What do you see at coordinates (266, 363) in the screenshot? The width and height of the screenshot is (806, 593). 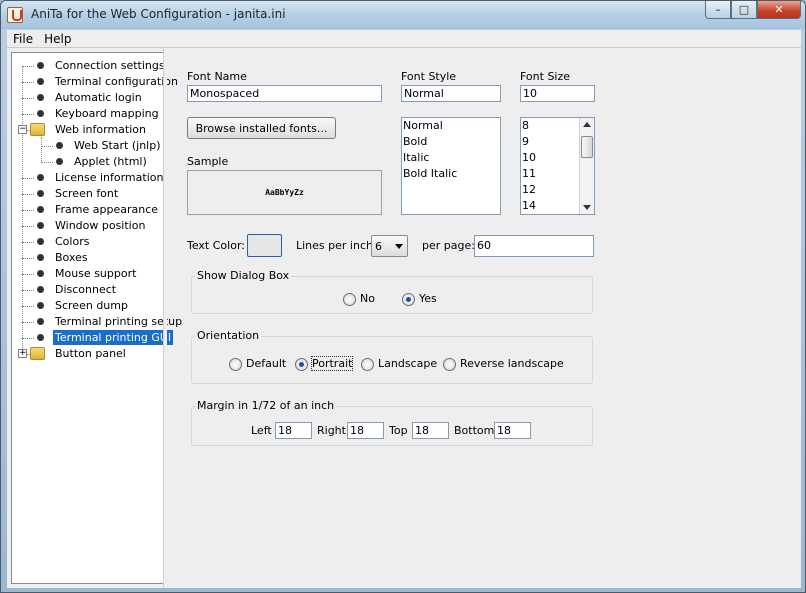 I see `radio-orientation-default-label: Default` at bounding box center [266, 363].